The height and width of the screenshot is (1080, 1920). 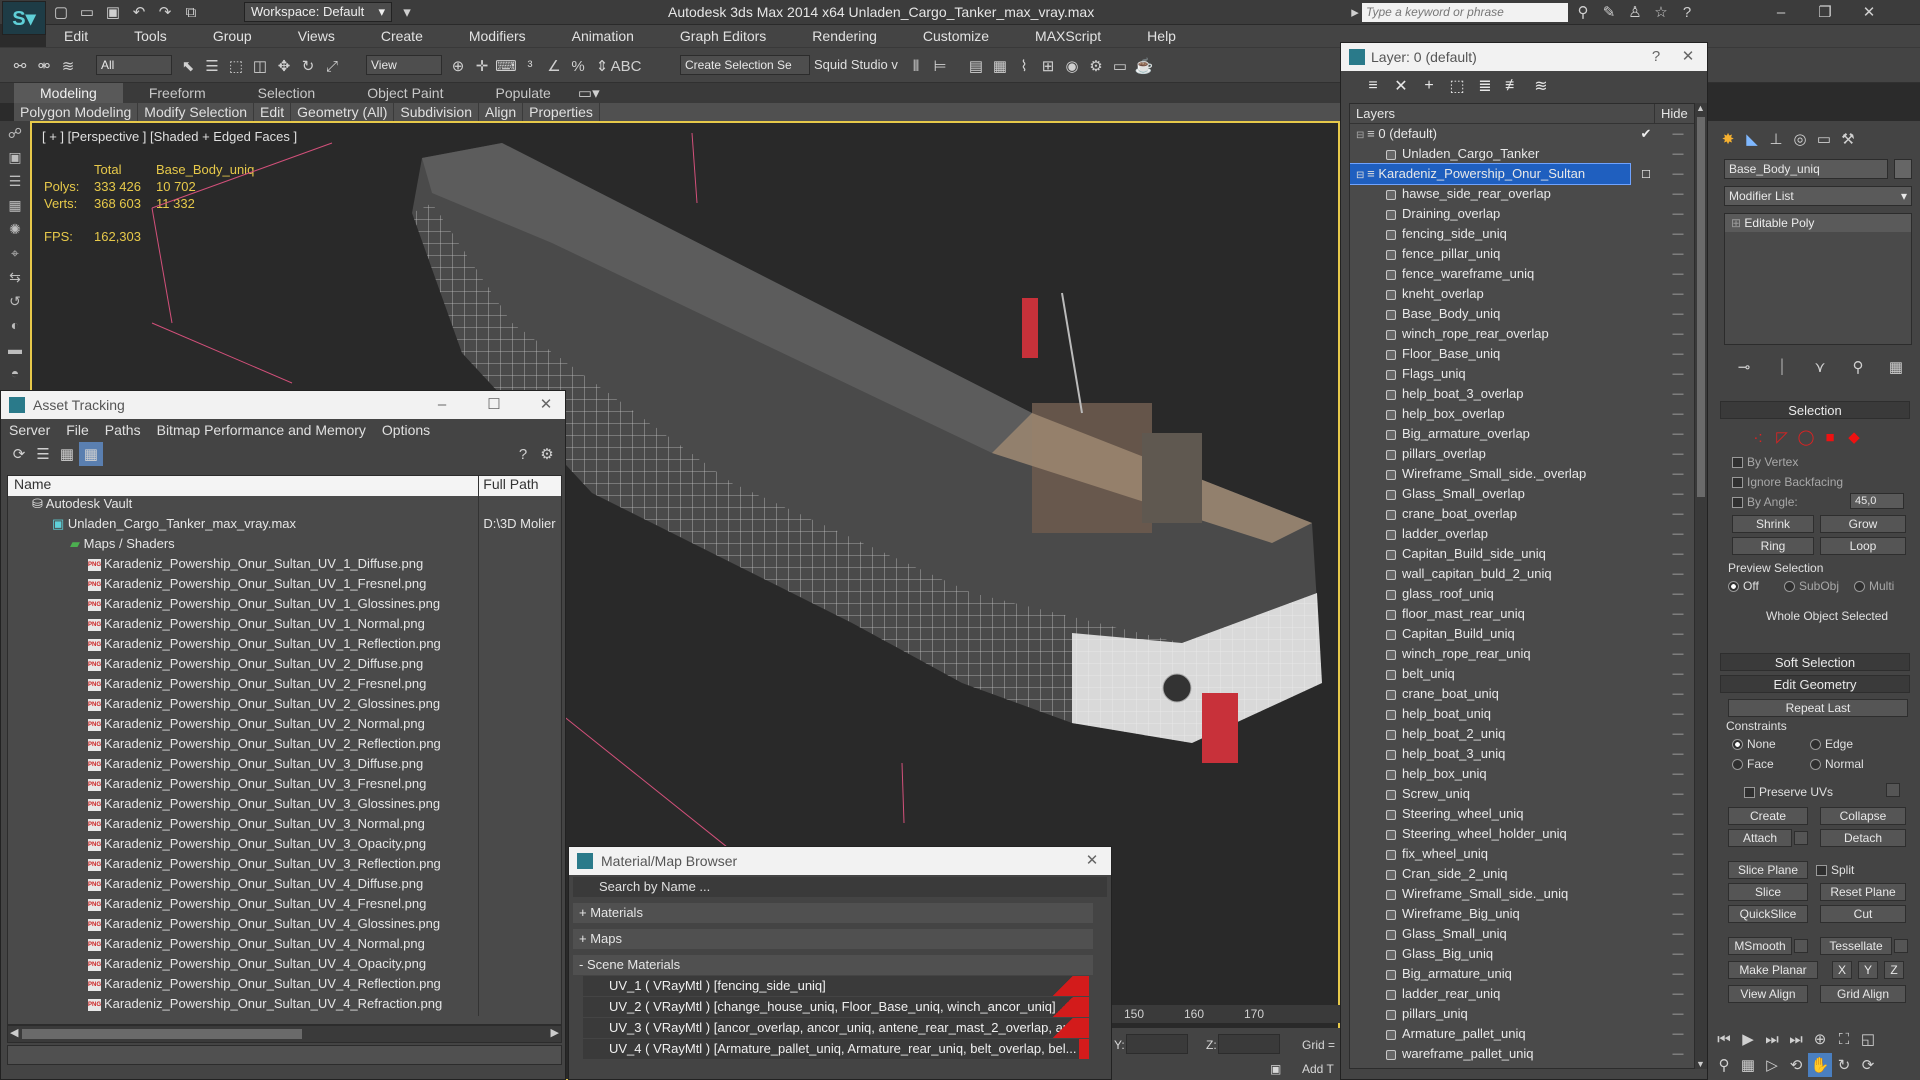 I want to click on edit-named-selection-icon: ABC, so click(x=626, y=66).